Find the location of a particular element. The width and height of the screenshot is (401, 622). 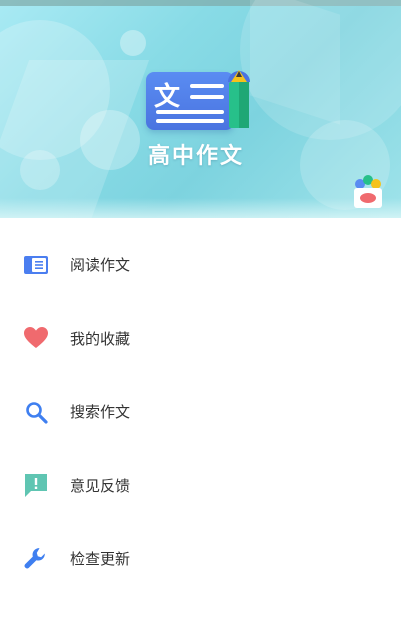

menu-item-label: 意见反馈 is located at coordinates (100, 485).